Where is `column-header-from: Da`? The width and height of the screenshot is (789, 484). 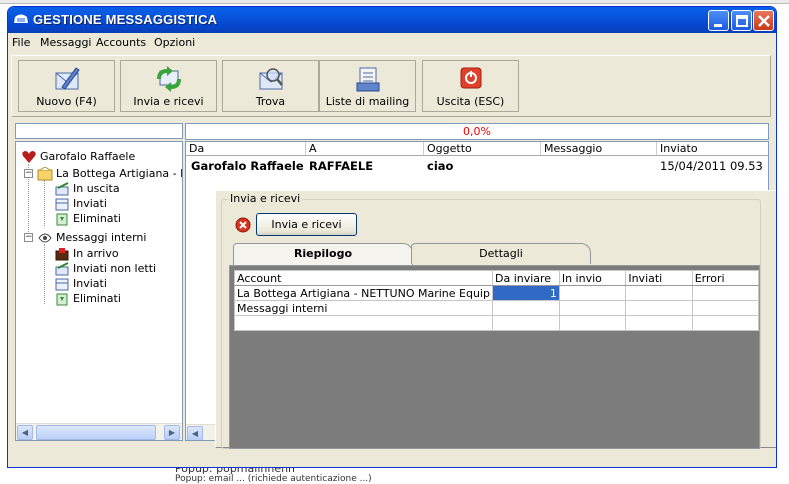 column-header-from: Da is located at coordinates (246, 149).